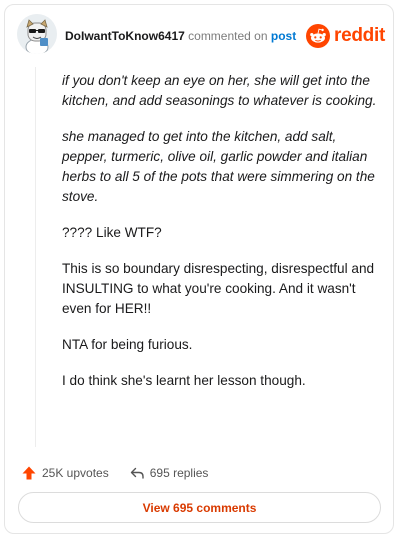 The height and width of the screenshot is (540, 400). I want to click on reddit-logo: reddit, so click(345, 36).